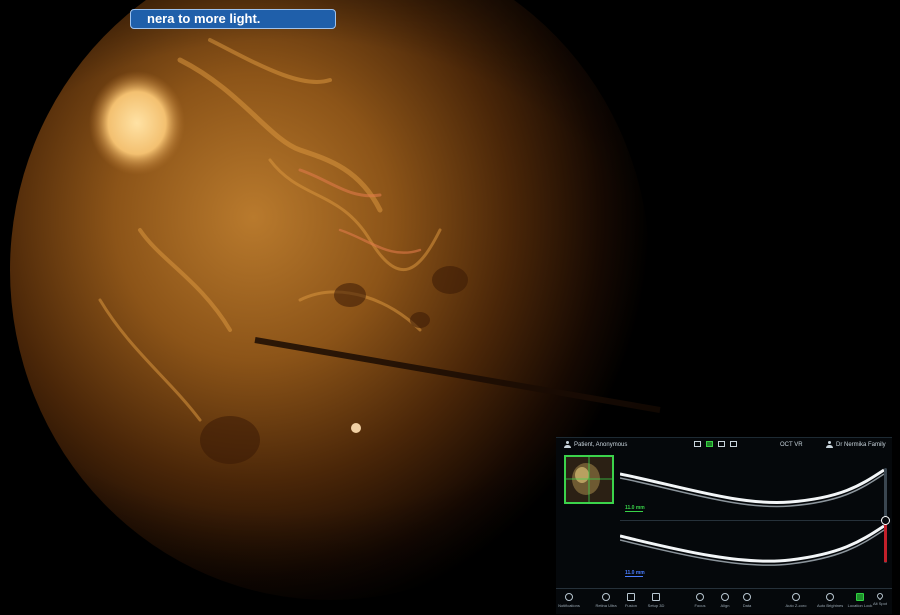 The height and width of the screenshot is (615, 900). Describe the element at coordinates (791, 445) in the screenshot. I see `mode-label: OCT VR` at that location.